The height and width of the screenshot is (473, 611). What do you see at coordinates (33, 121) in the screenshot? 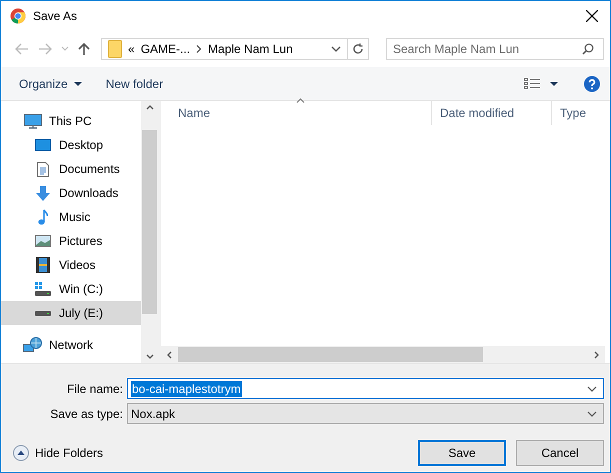
I see `monitor-icon` at bounding box center [33, 121].